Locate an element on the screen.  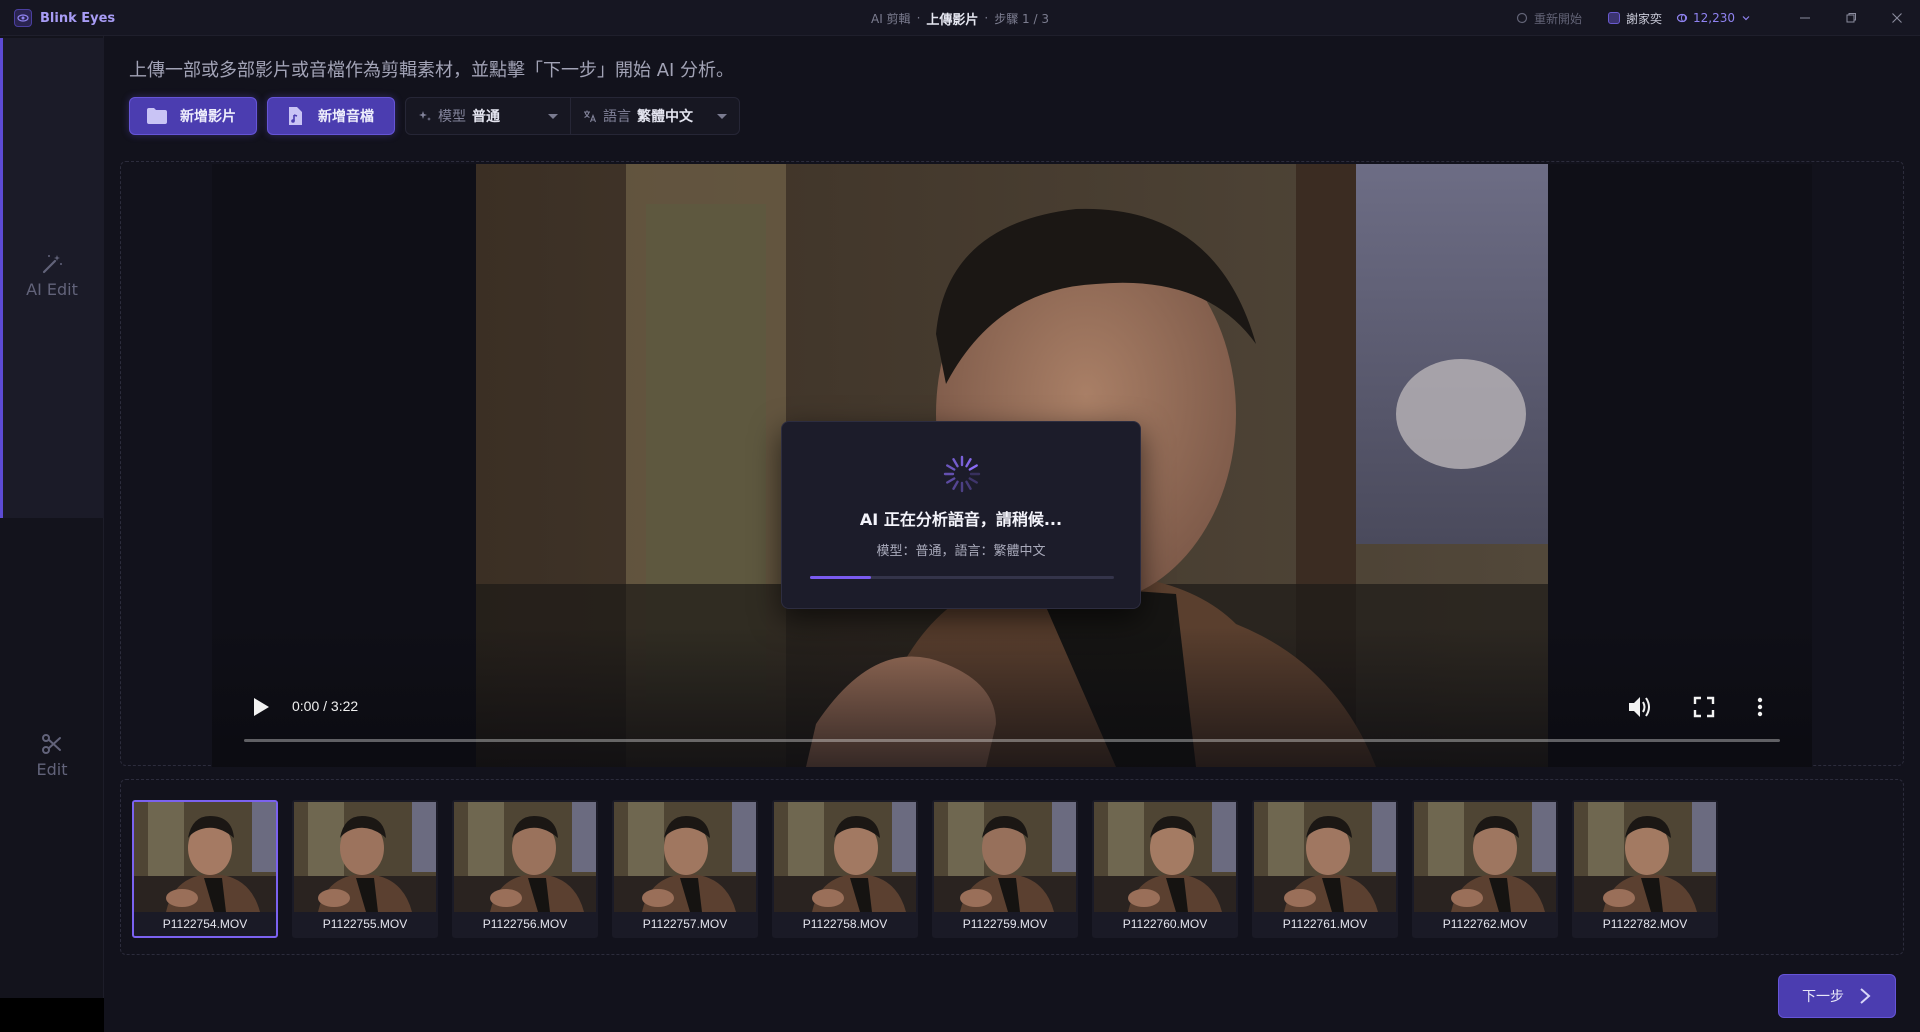
clip-thumbnail: P1122782.MOV is located at coordinates (1645, 869).